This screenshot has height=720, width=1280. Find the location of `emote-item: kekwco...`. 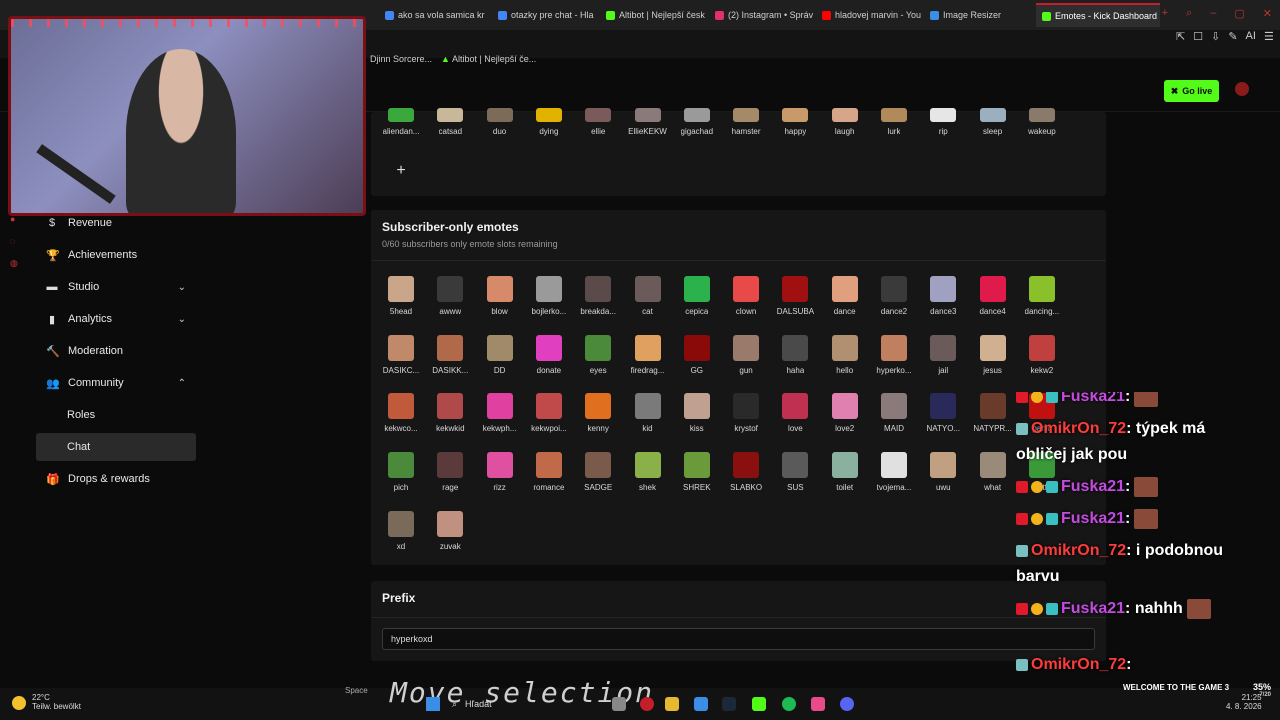

emote-item: kekwco... is located at coordinates (401, 418).